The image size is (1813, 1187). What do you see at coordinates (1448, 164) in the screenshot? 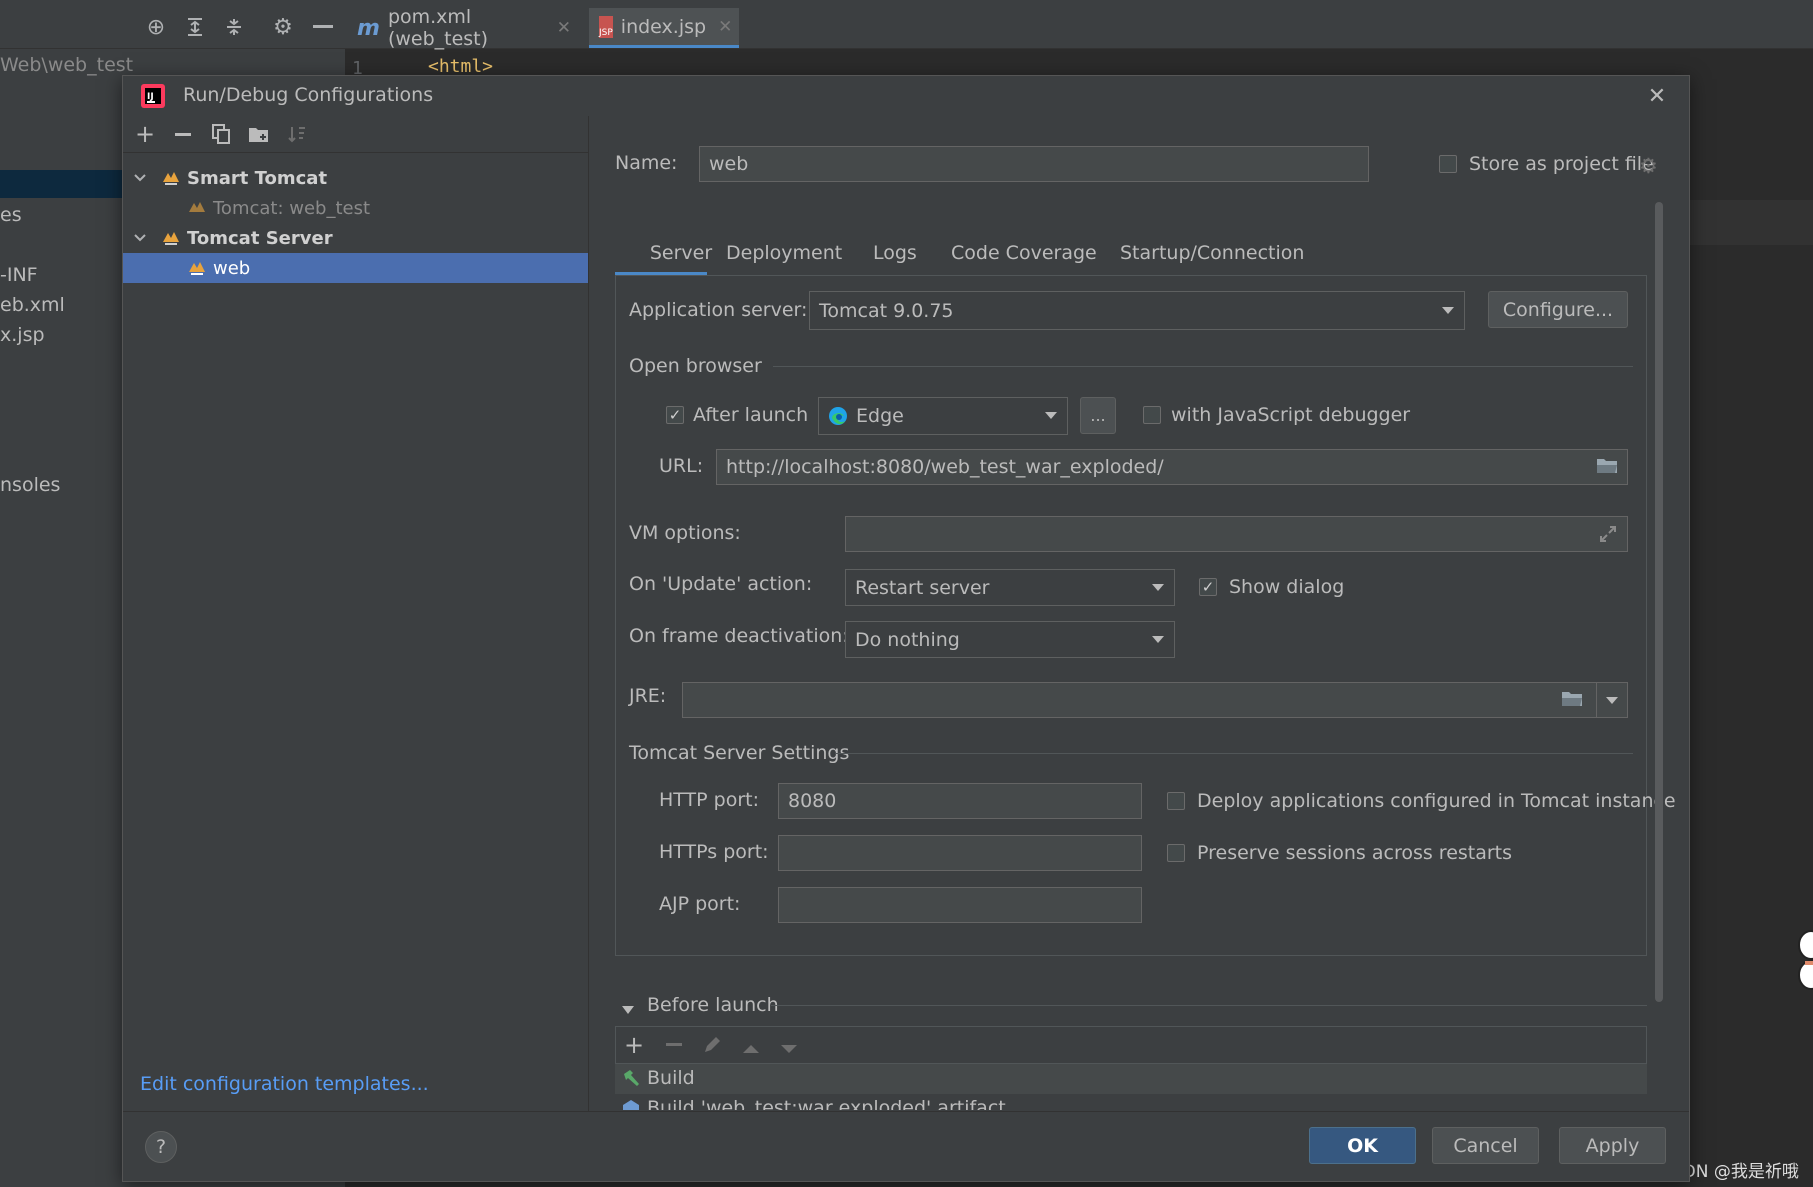
I see `store-as-project-file-checkbox` at bounding box center [1448, 164].